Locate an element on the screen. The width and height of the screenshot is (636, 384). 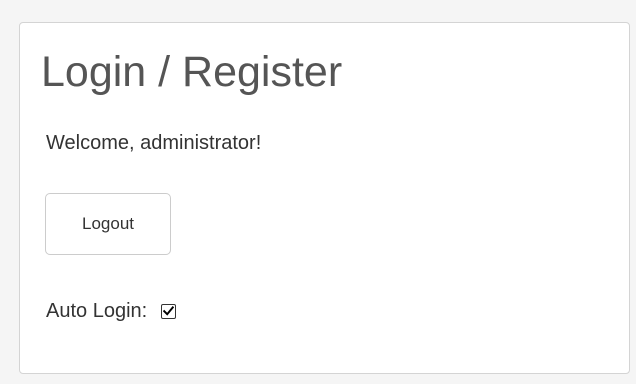
welcome-message: Welcome, administrator! is located at coordinates (154, 143).